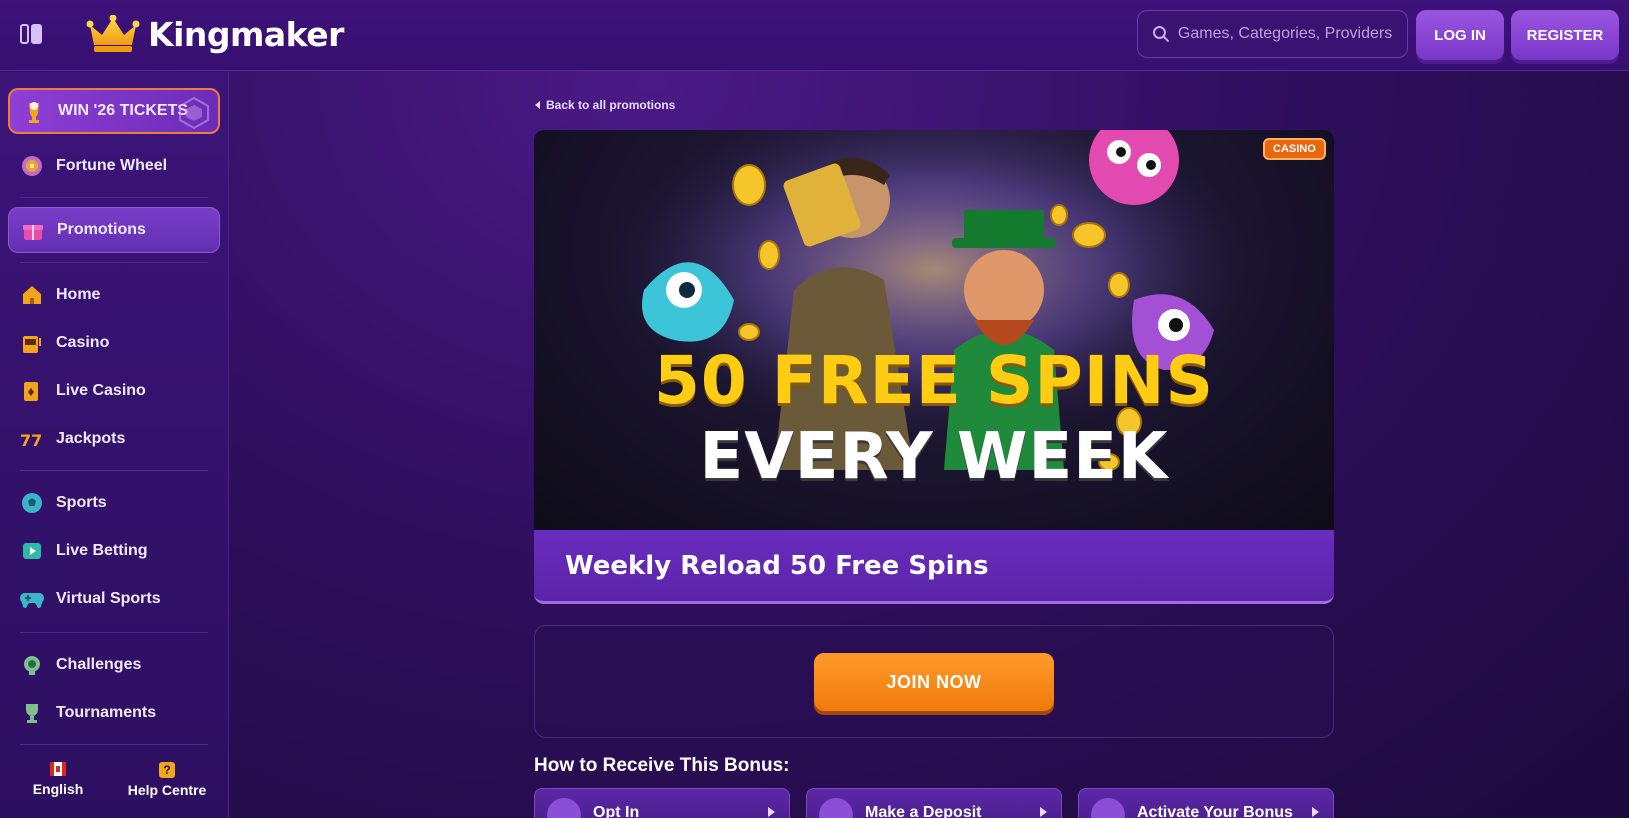 This screenshot has height=818, width=1629. I want to click on brand-name: Kingmaker, so click(246, 34).